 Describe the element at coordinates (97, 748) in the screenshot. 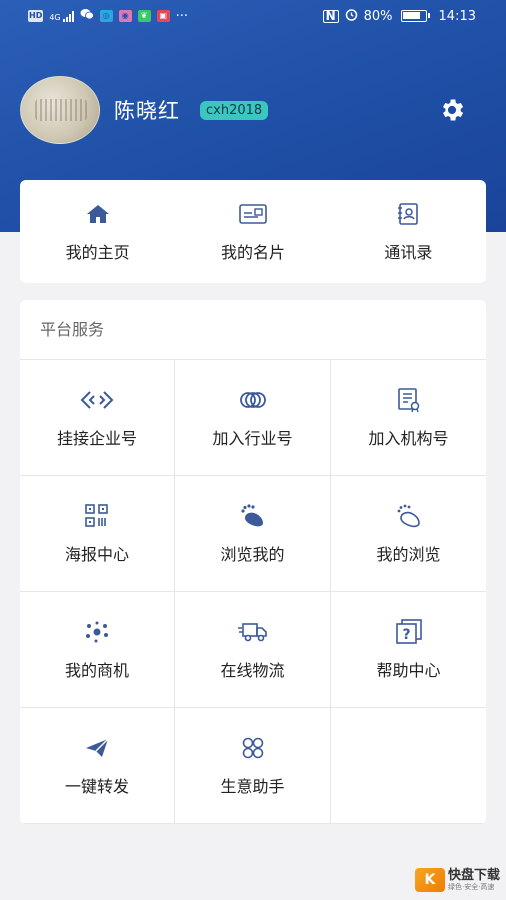

I see `paper-plane-icon` at that location.